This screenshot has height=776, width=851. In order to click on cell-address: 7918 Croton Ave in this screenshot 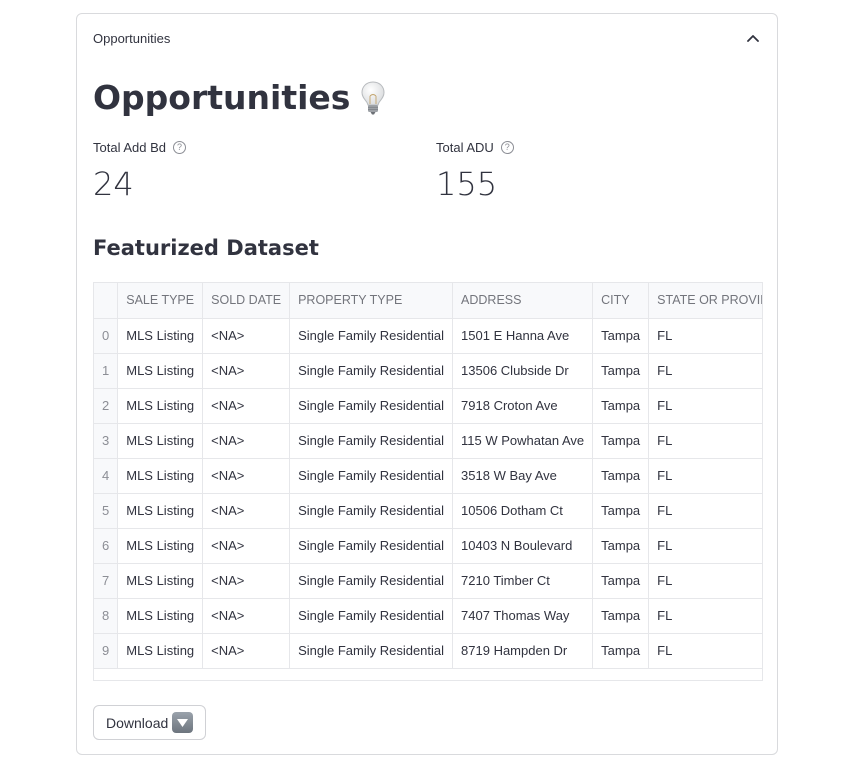, I will do `click(523, 406)`.